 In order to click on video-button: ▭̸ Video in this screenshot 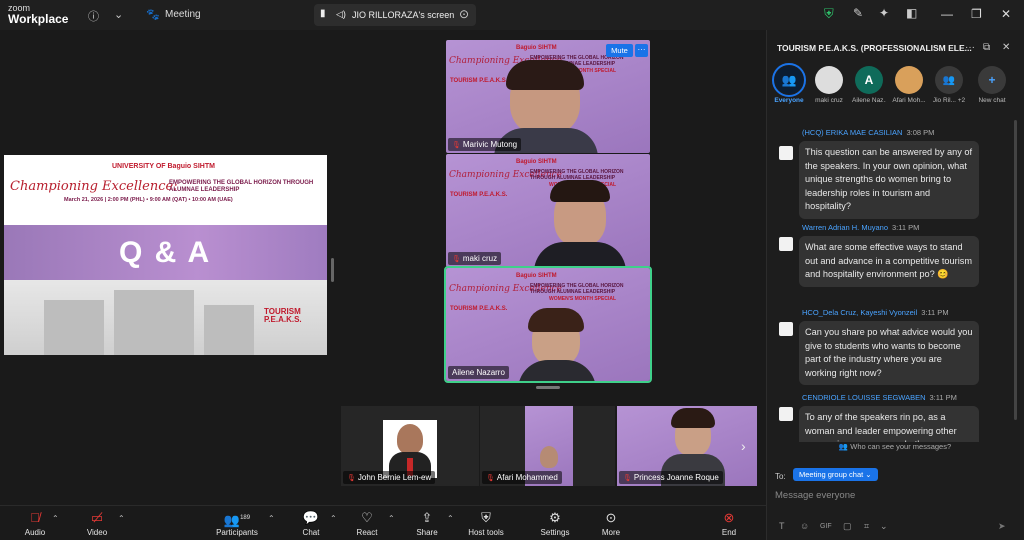, I will do `click(97, 523)`.